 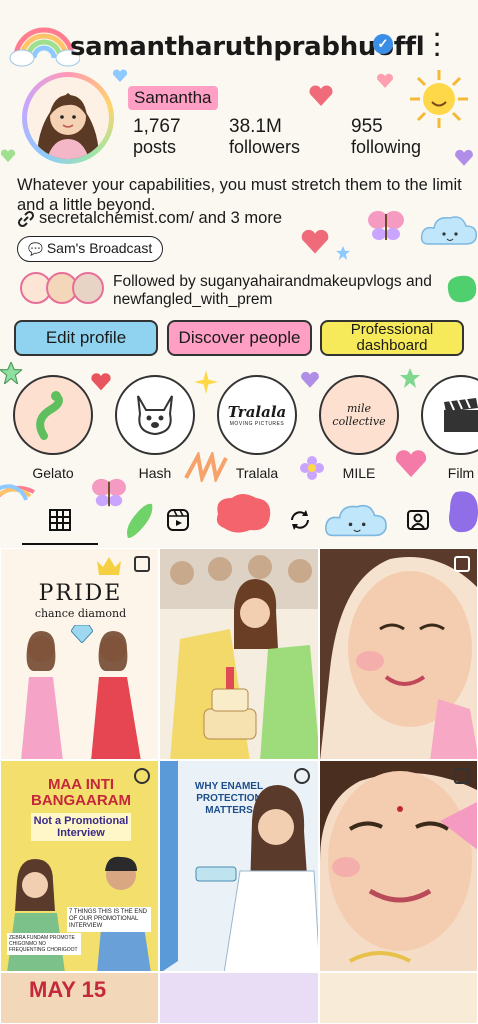 I want to click on following-stat: 955 following, so click(x=386, y=137).